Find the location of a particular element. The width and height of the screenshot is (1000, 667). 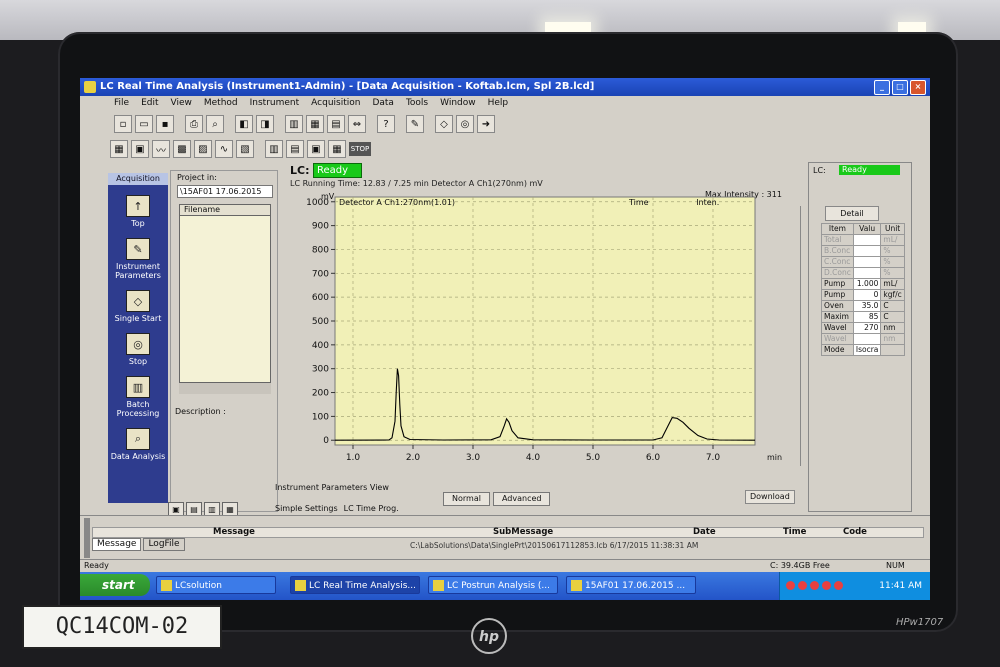

y-tick-label: 200 is located at coordinates (320, 394).